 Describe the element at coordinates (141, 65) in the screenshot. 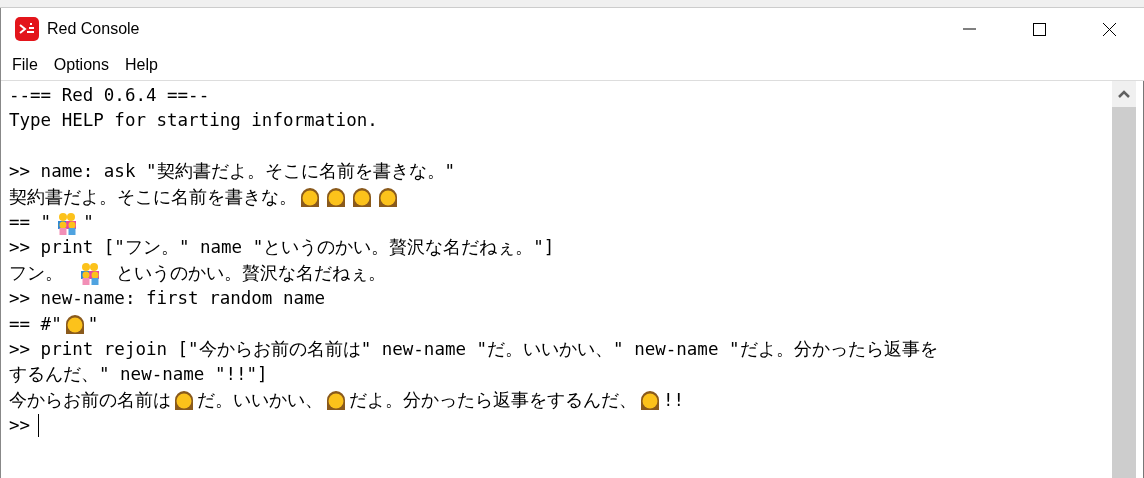

I see `menu-item: Help` at that location.